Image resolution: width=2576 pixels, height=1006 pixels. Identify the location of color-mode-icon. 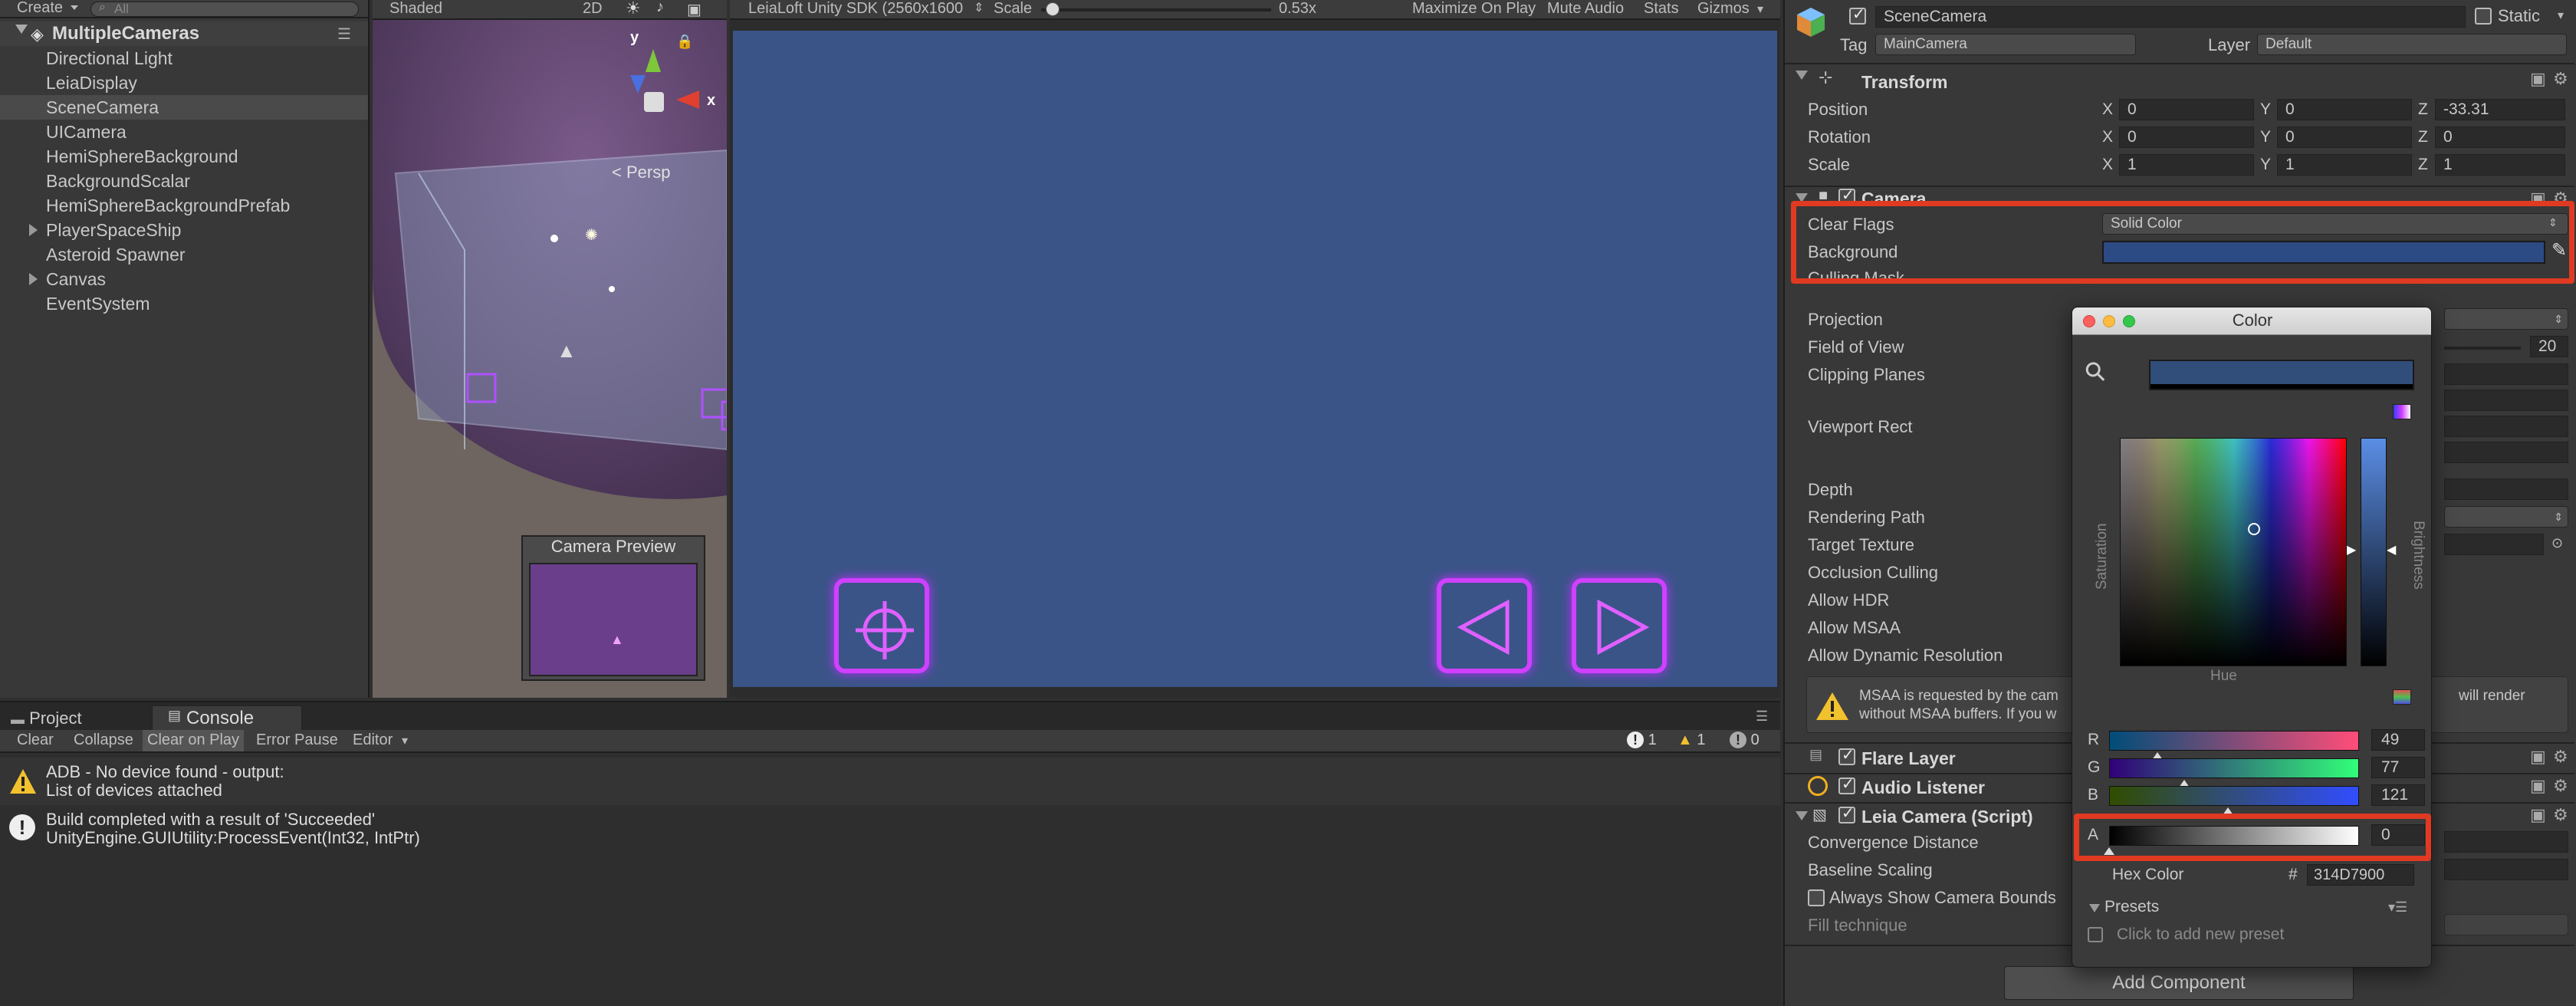
(2402, 411).